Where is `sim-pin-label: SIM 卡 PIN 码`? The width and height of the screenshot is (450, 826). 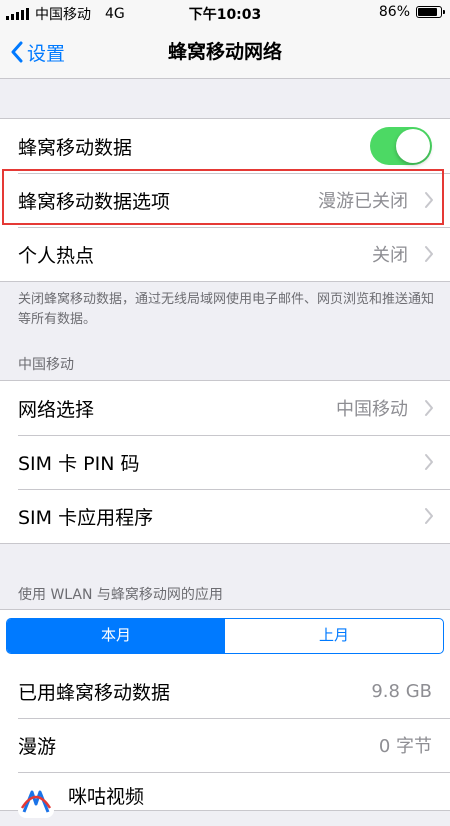 sim-pin-label: SIM 卡 PIN 码 is located at coordinates (79, 463).